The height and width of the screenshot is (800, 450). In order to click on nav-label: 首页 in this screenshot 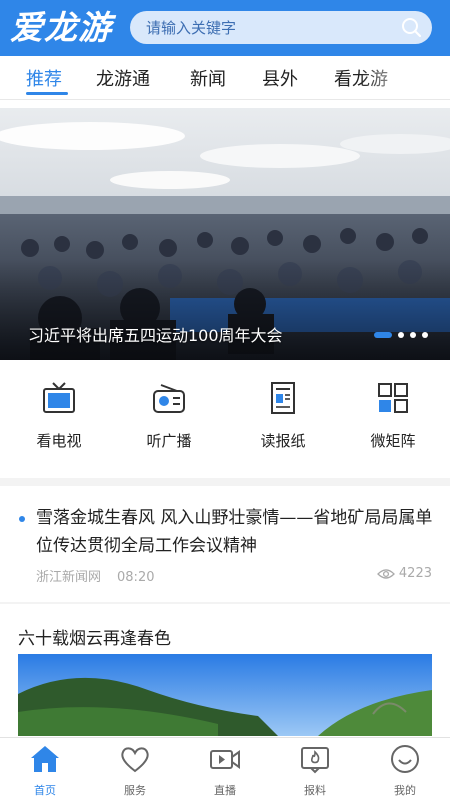, I will do `click(45, 790)`.